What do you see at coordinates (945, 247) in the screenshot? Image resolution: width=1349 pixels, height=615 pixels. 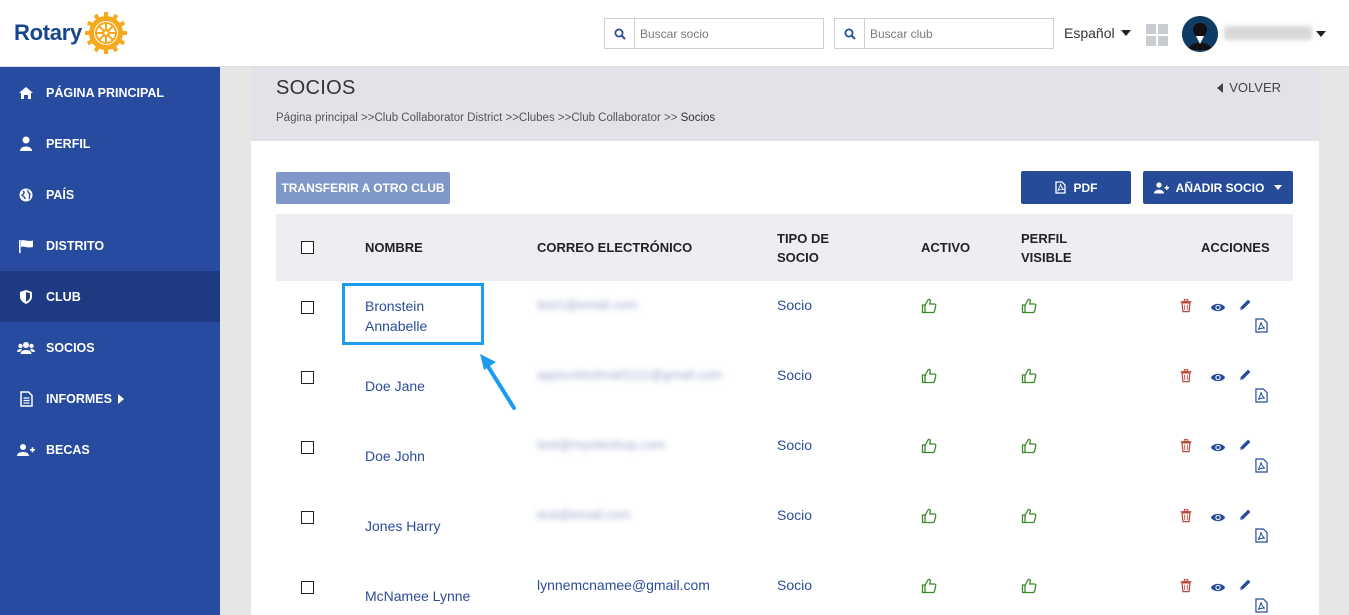 I see `header-active: ACTIVO` at bounding box center [945, 247].